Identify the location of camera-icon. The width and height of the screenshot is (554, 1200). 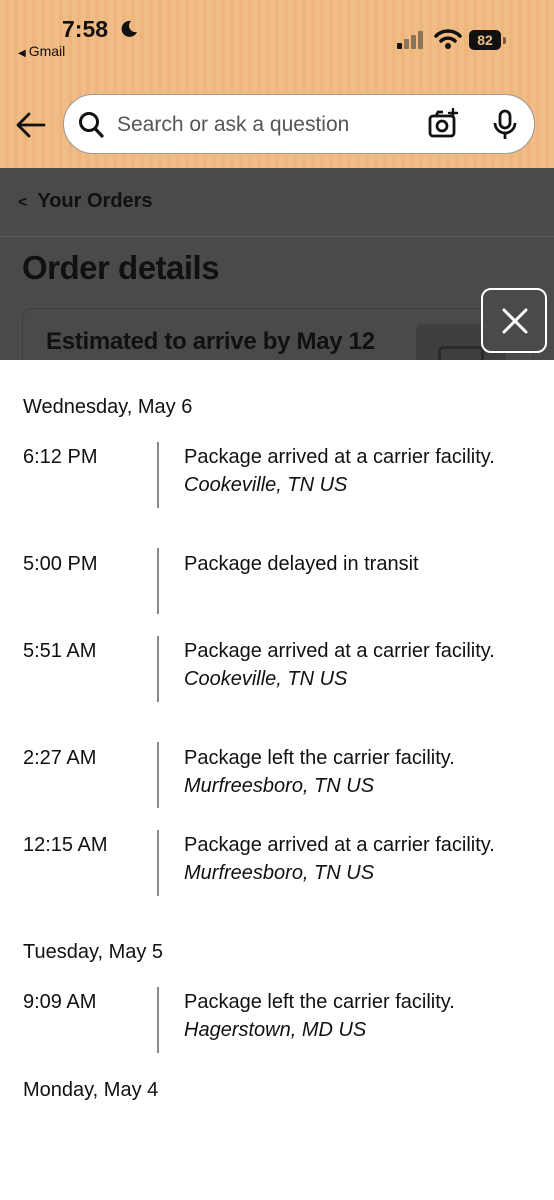
(444, 124).